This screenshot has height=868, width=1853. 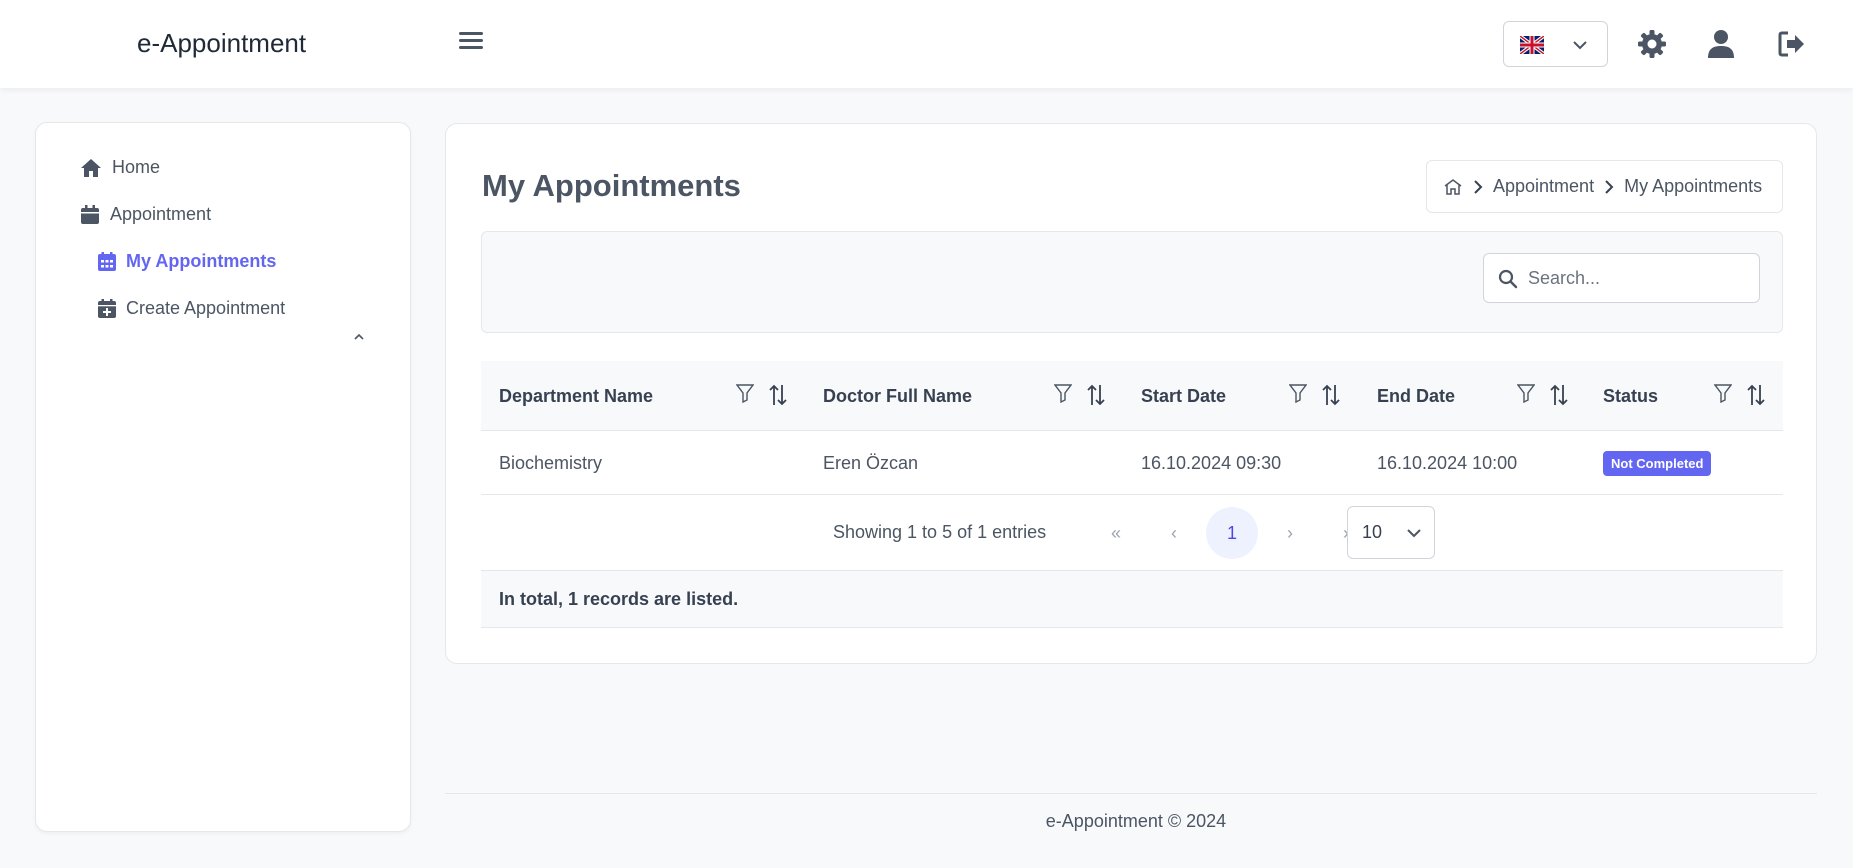 What do you see at coordinates (136, 167) in the screenshot?
I see `sidebar-item-label: Home` at bounding box center [136, 167].